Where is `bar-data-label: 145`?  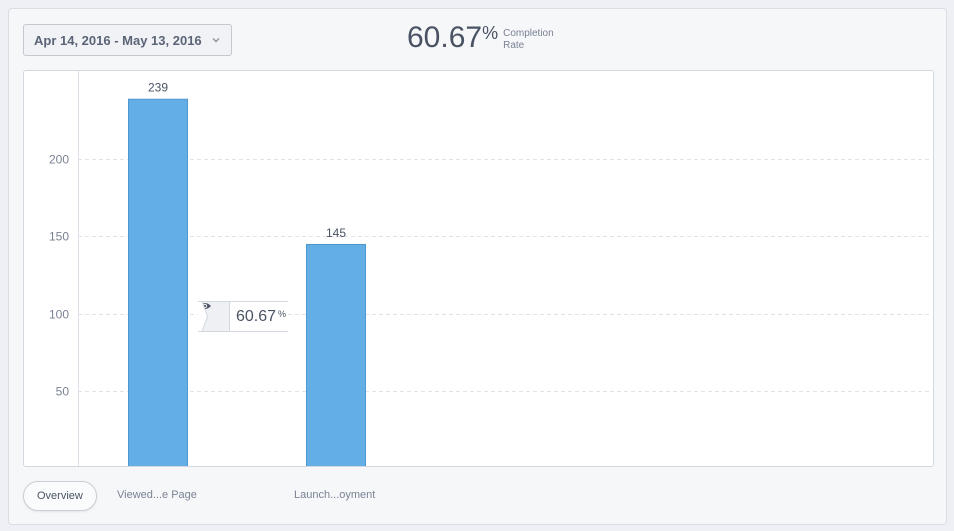 bar-data-label: 145 is located at coordinates (336, 233).